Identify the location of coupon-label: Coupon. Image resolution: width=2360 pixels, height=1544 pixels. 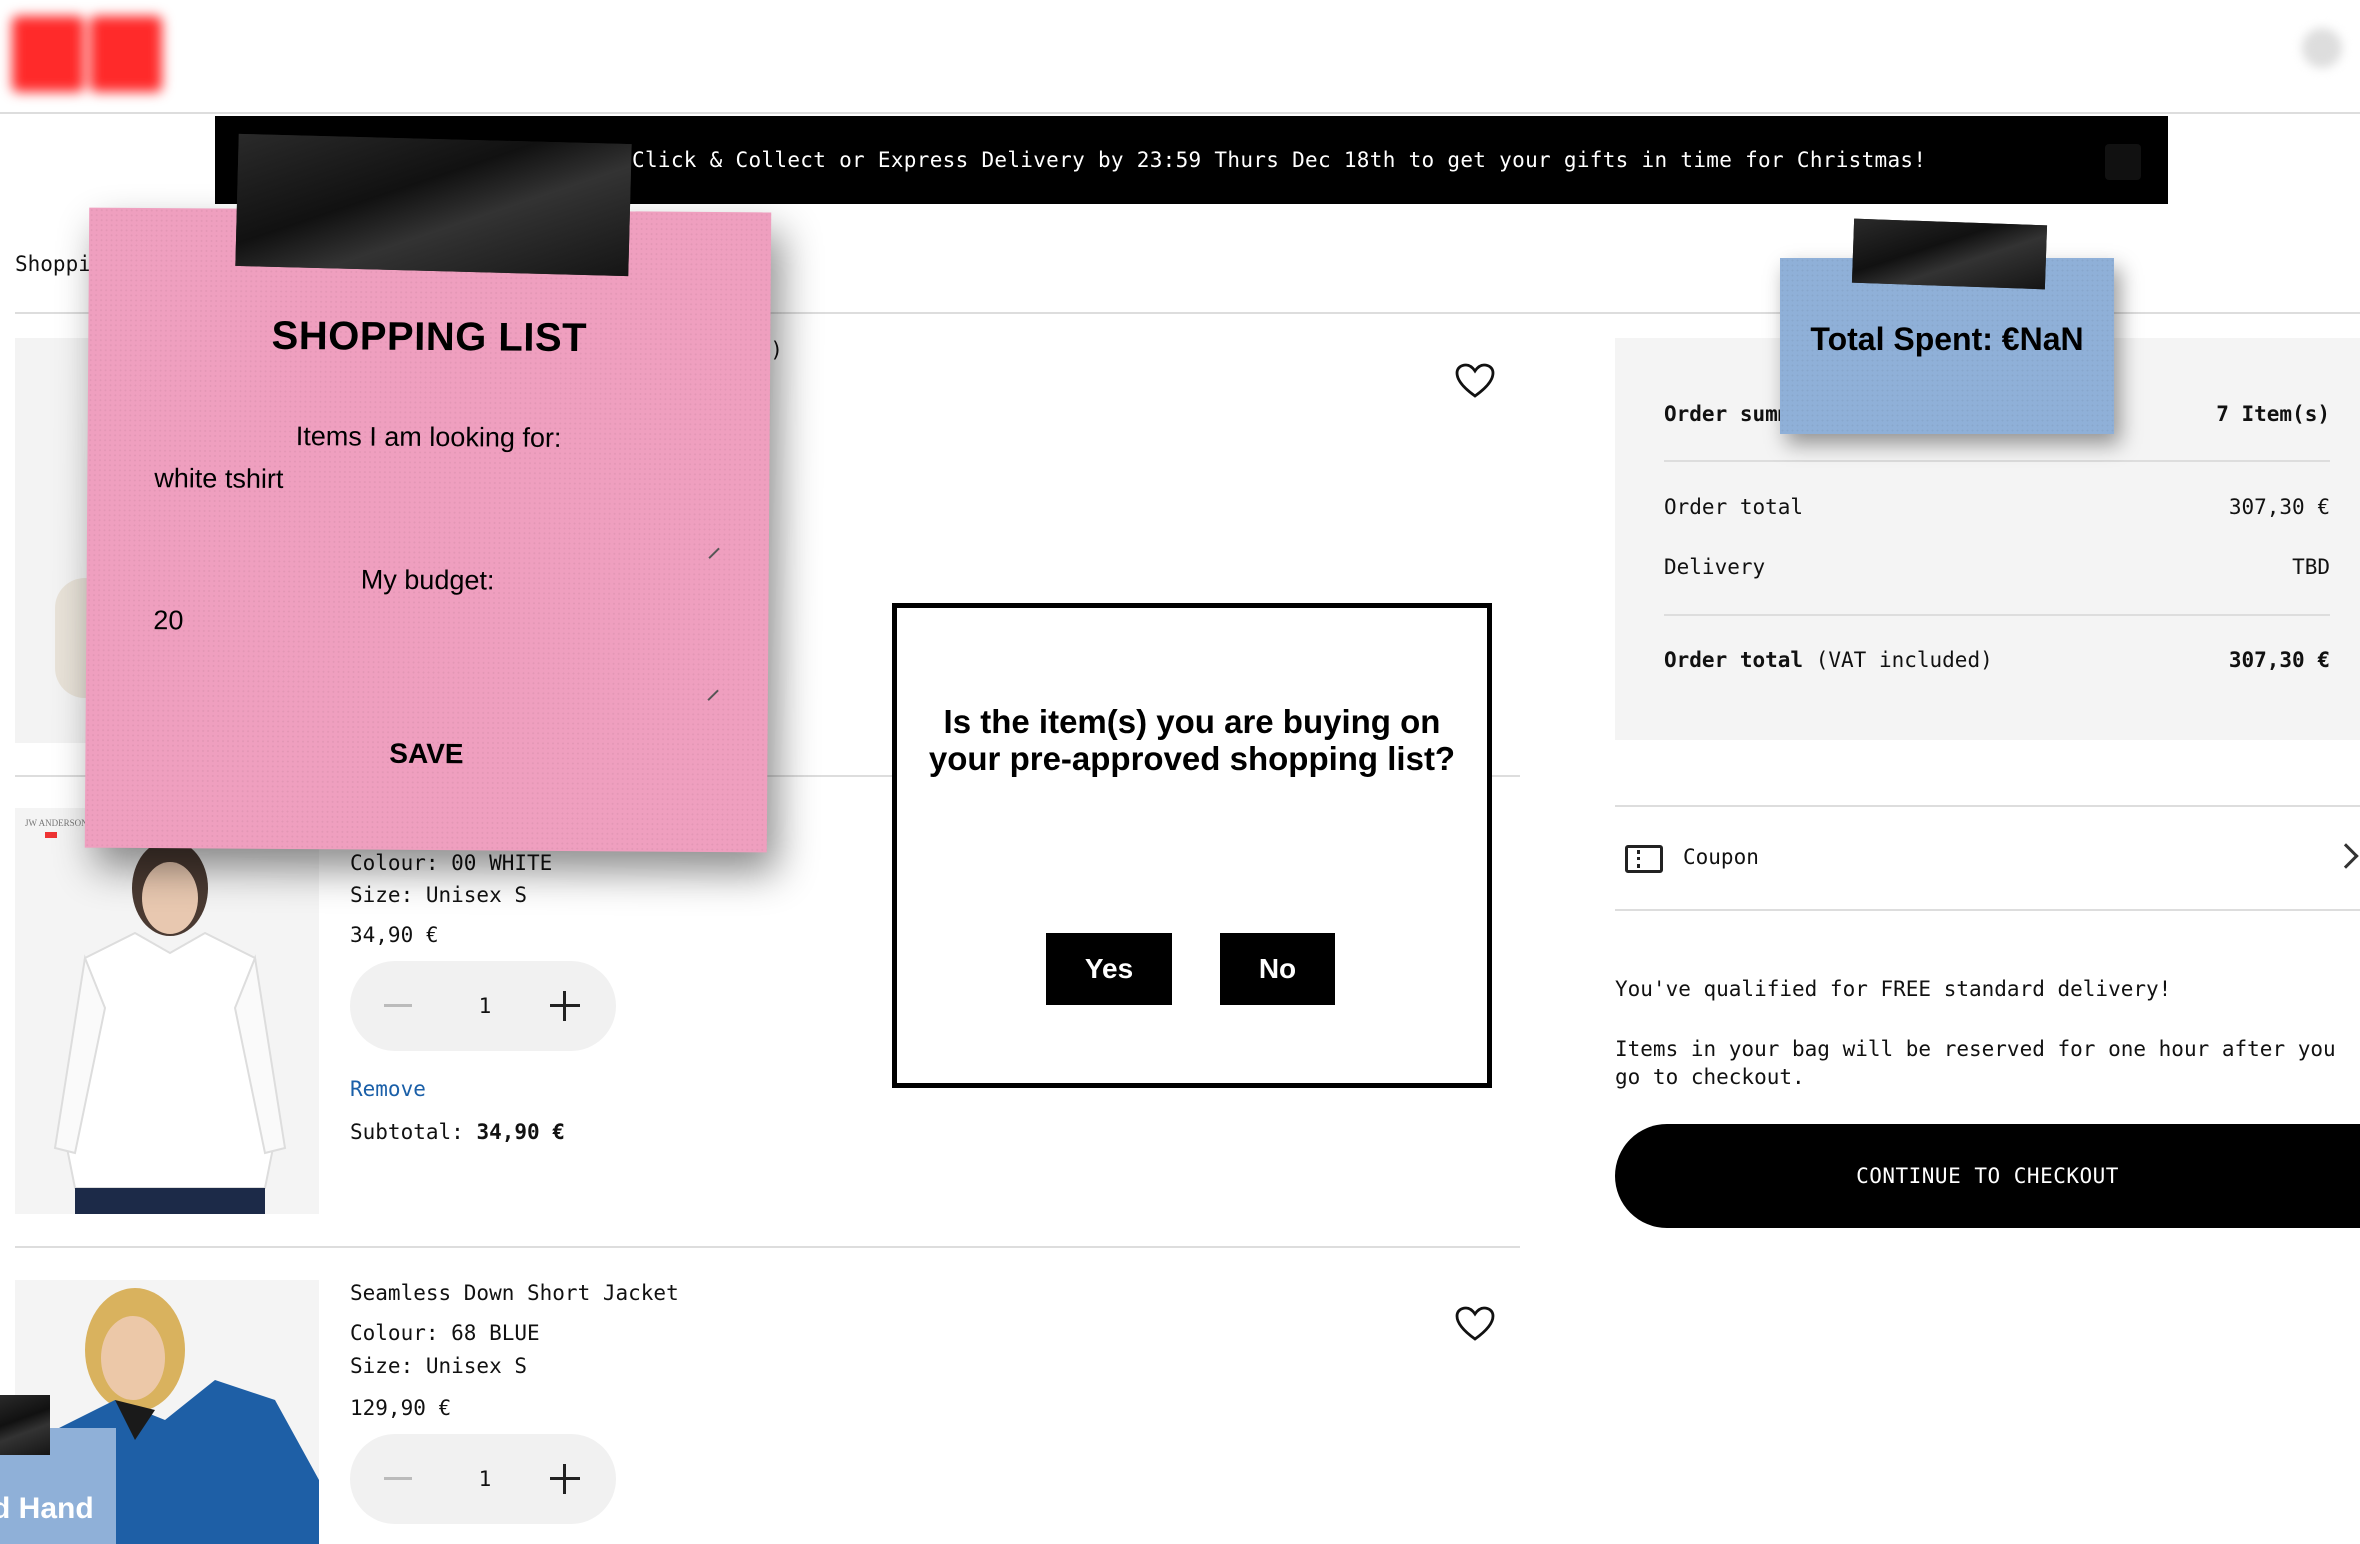
(1721, 857).